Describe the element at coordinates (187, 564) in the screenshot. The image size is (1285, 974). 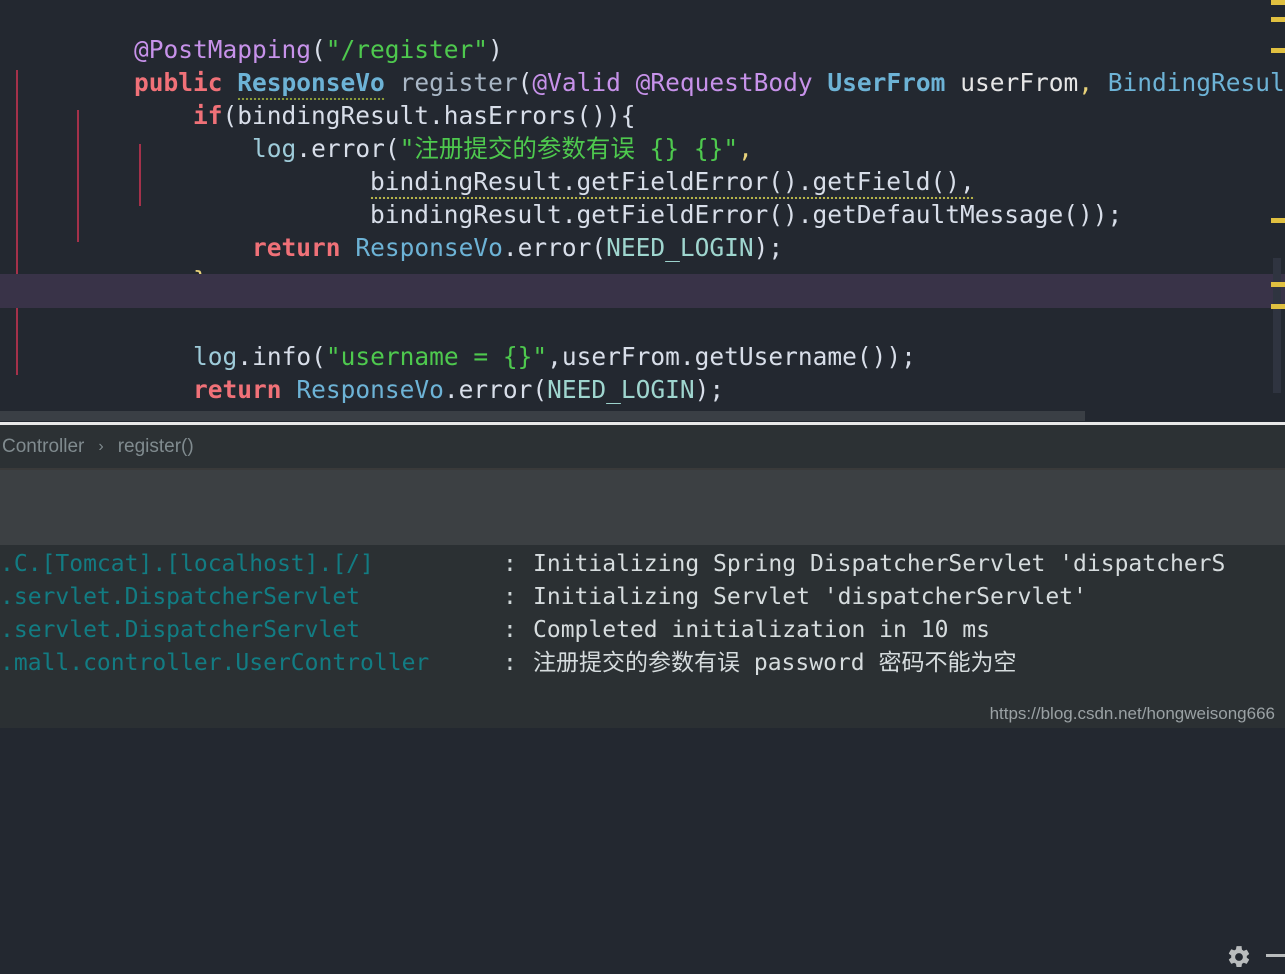
I see `console-line-source: .C.[Tomcat].[localhost].[/]` at that location.